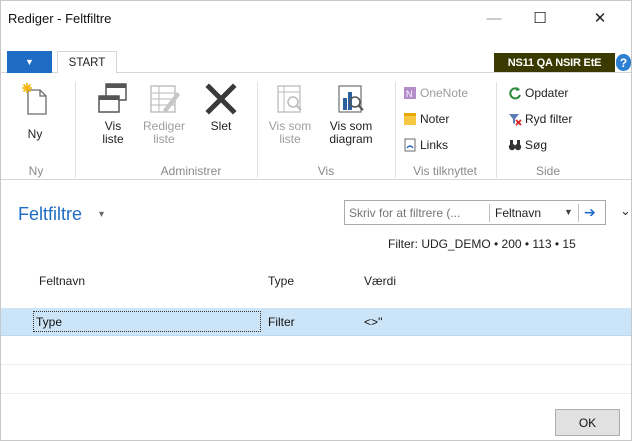  Describe the element at coordinates (515, 92) in the screenshot. I see `refresh-icon` at that location.